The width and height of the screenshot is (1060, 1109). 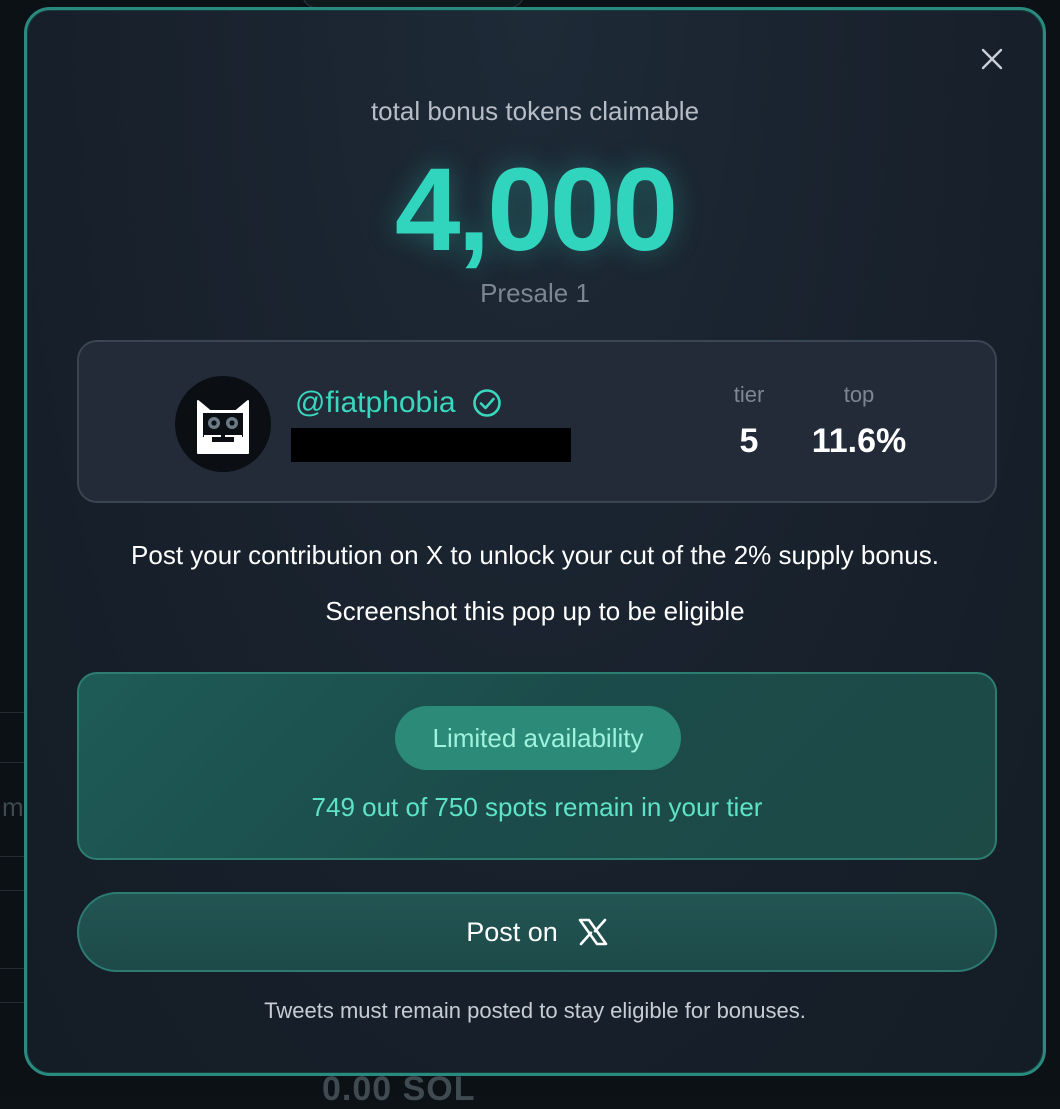 What do you see at coordinates (537, 421) in the screenshot?
I see `profile-card: @fiatphobia tier 5 top 11.6%` at bounding box center [537, 421].